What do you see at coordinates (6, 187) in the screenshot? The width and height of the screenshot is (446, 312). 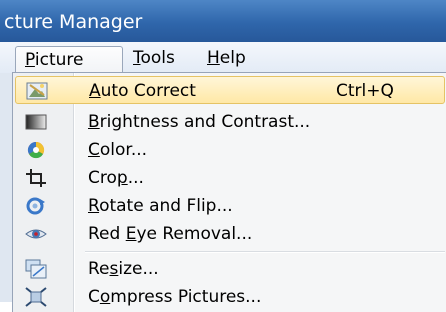 I see `window-background-strip` at bounding box center [6, 187].